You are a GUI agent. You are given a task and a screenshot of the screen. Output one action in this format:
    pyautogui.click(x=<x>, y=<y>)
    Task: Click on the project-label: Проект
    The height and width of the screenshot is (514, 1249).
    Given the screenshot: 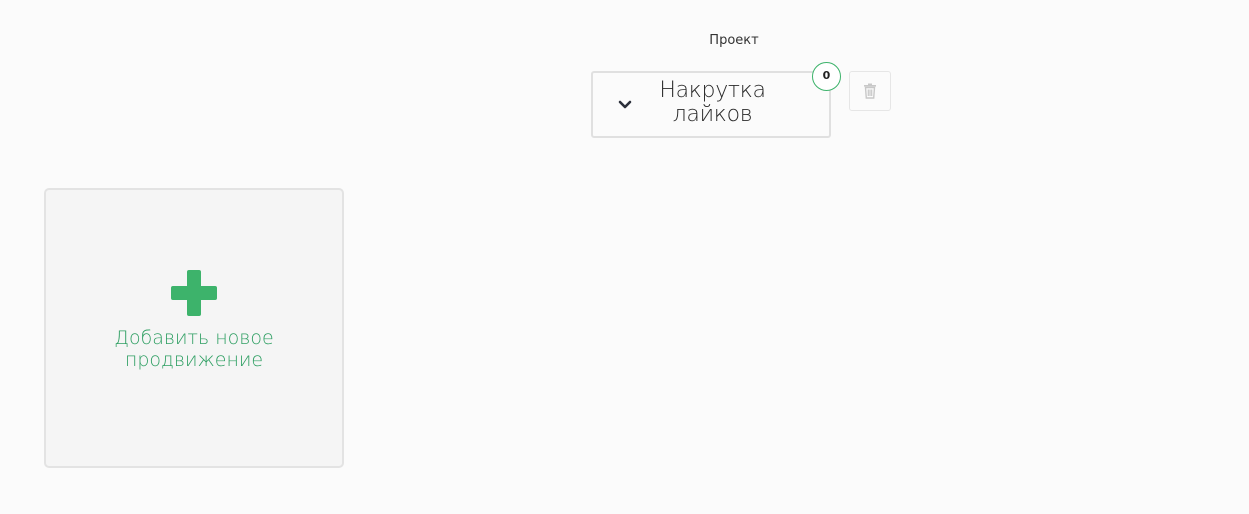 What is the action you would take?
    pyautogui.click(x=734, y=40)
    